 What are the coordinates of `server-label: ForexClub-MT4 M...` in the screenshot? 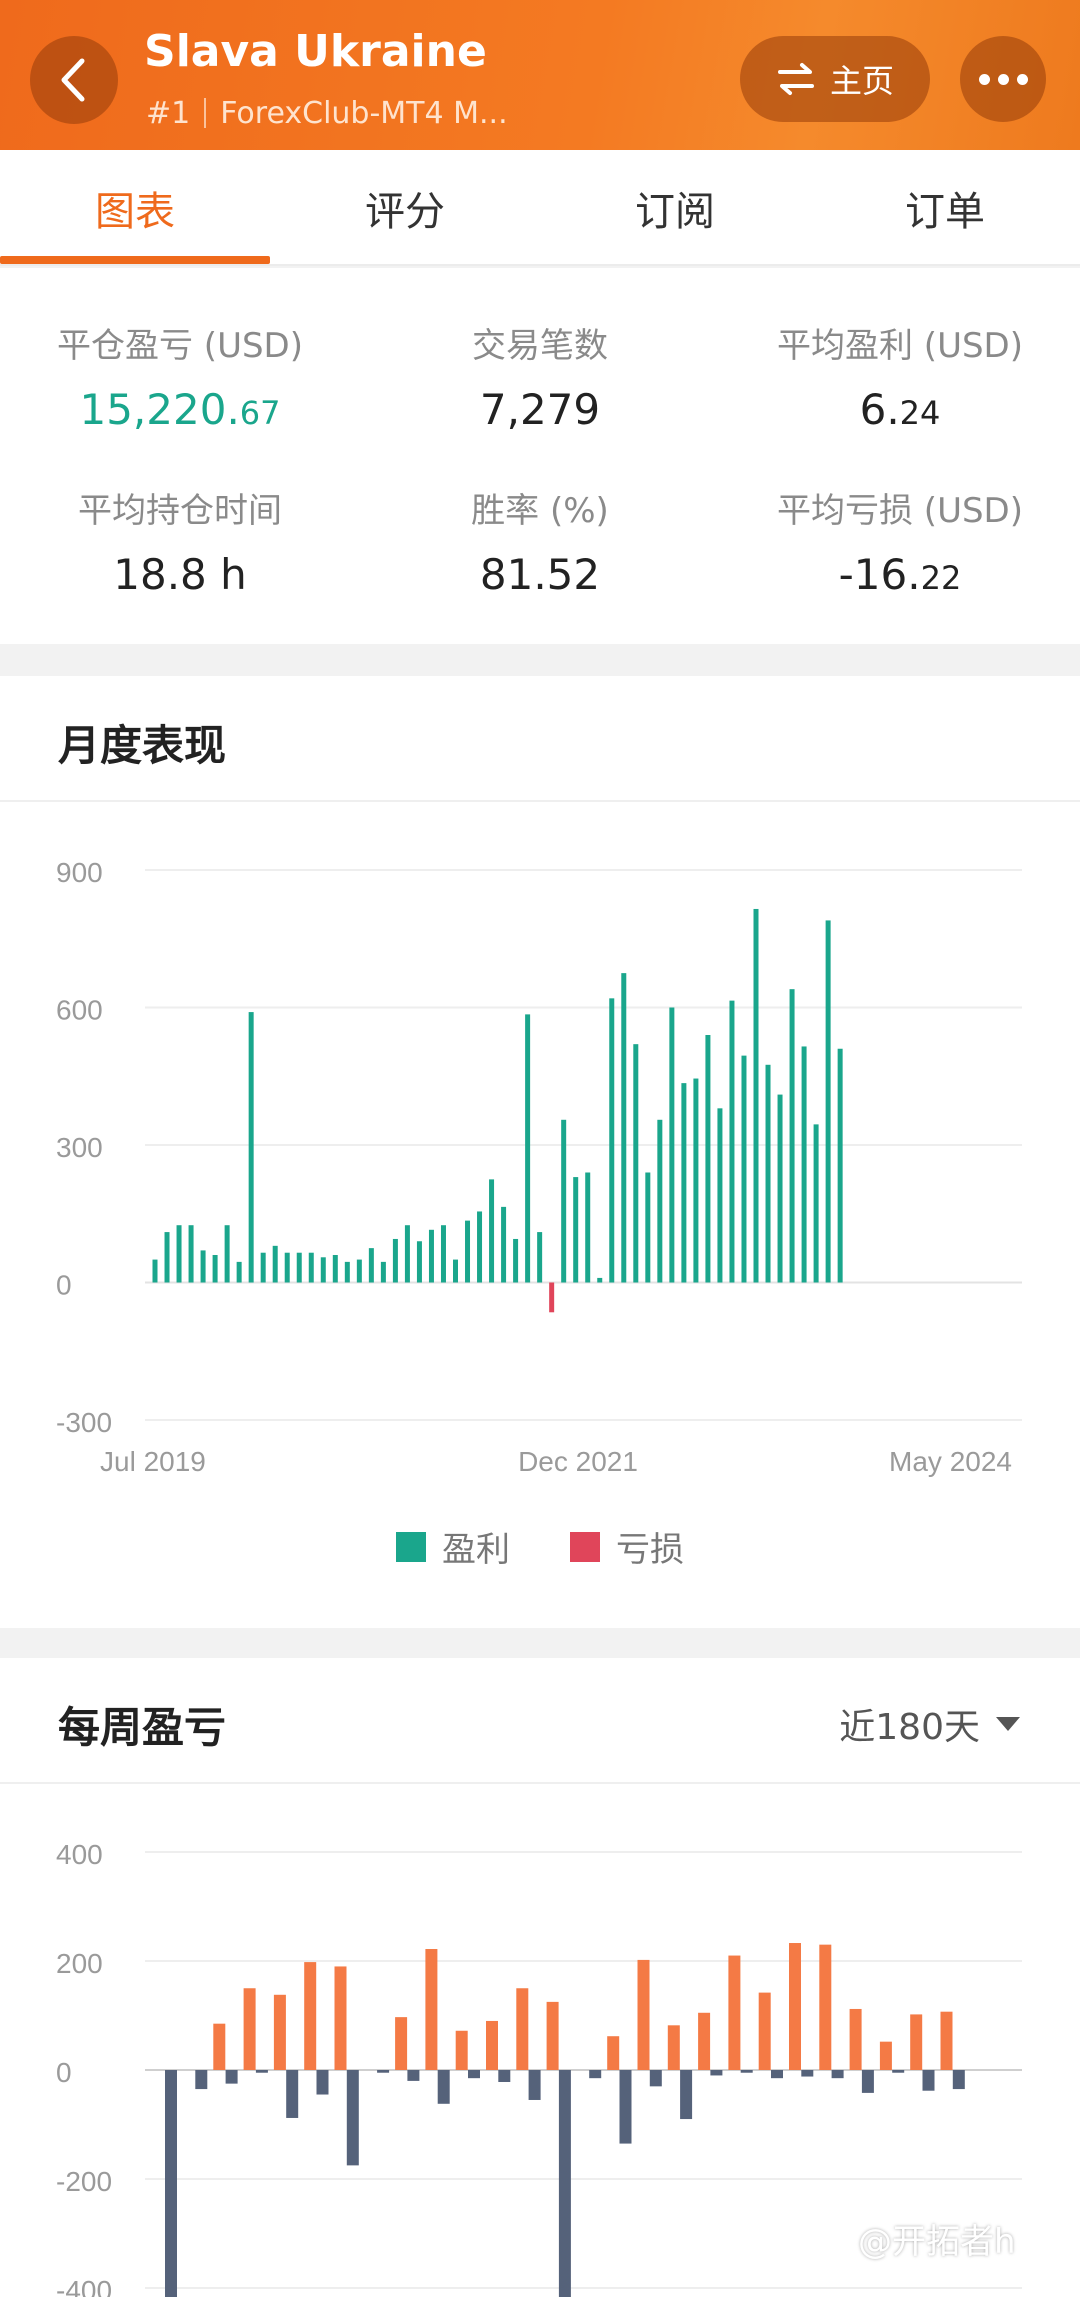 It's located at (364, 113).